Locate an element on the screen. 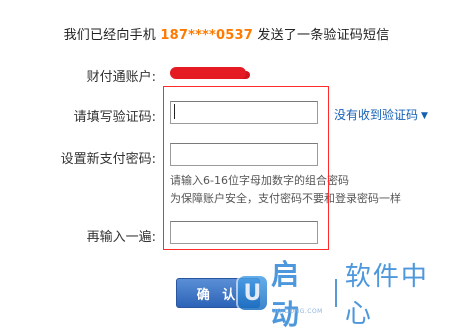  password-format-hint: 请输入6-16位字母加数字的组合密码 is located at coordinates (259, 180).